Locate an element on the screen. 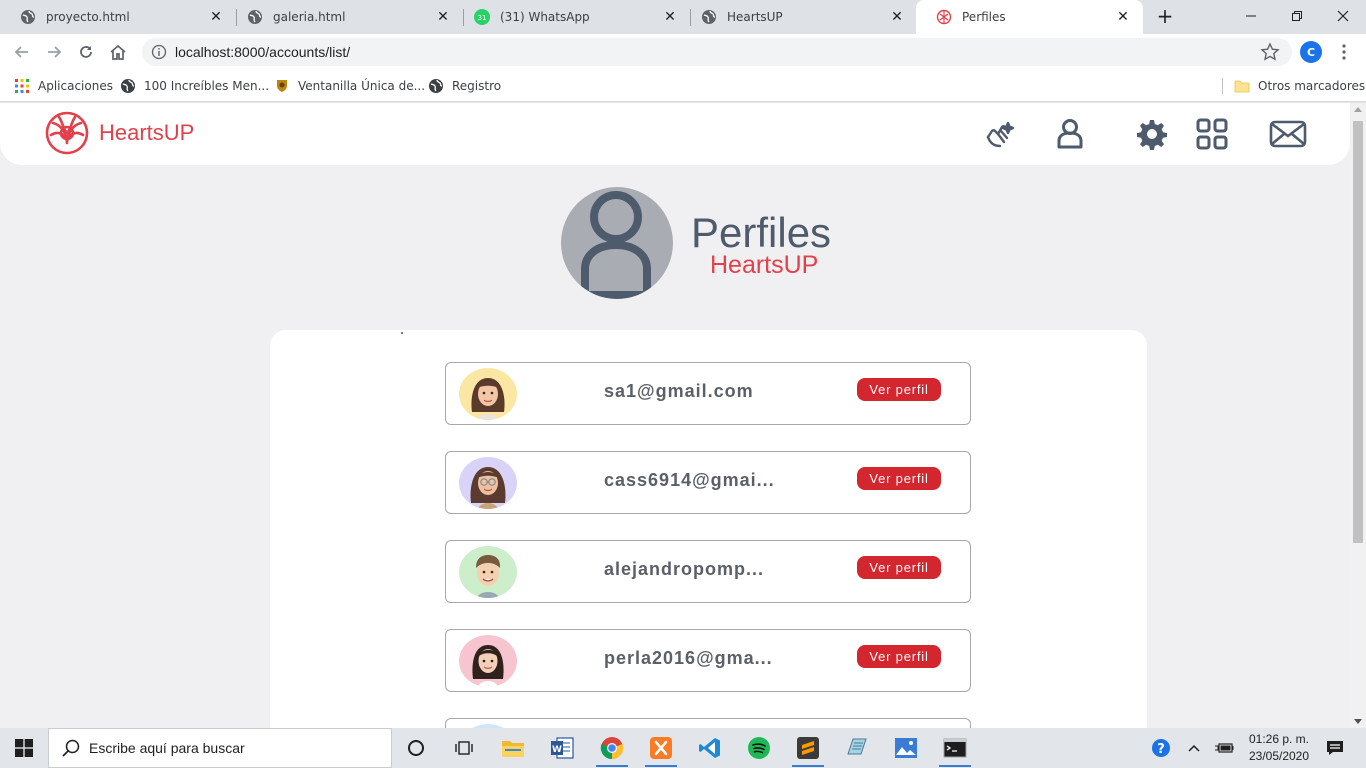  spotify-app is located at coordinates (759, 748).